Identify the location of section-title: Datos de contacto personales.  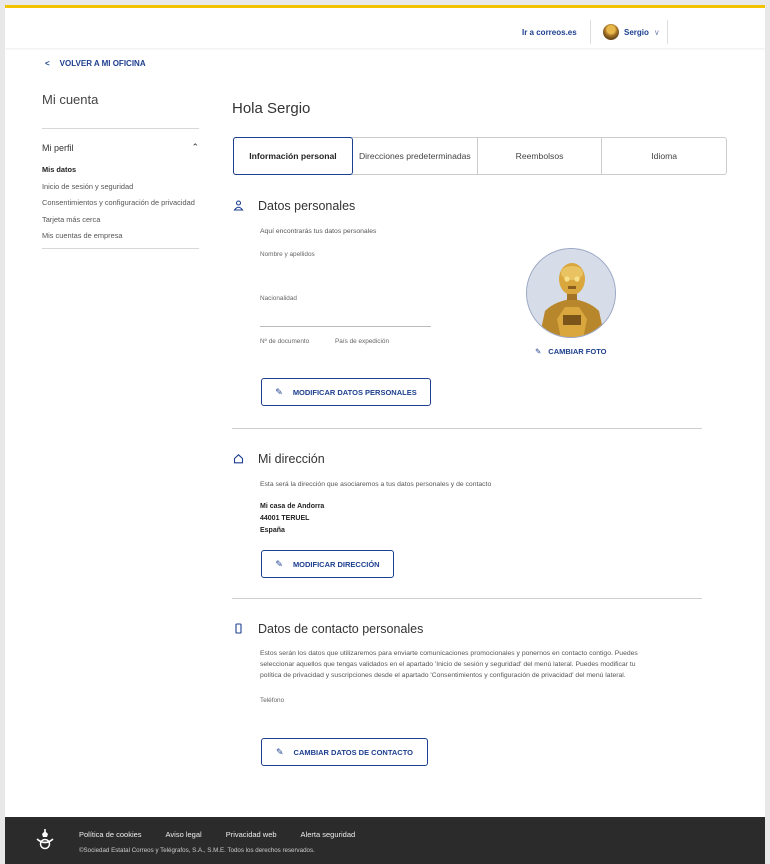
(341, 628).